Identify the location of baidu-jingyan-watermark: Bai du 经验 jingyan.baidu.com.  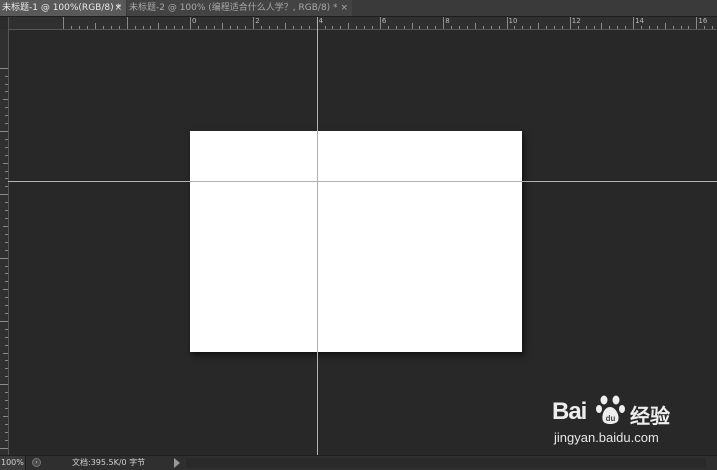
(630, 421).